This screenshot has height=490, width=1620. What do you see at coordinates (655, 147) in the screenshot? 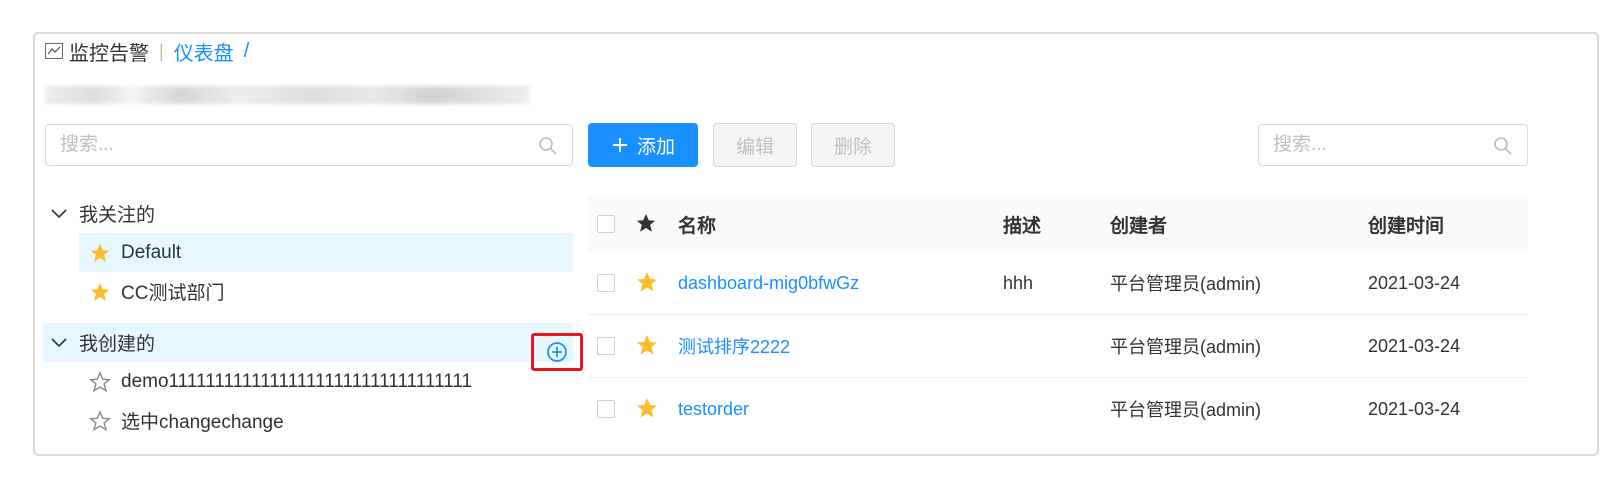
I see `add-button-label: 添加` at bounding box center [655, 147].